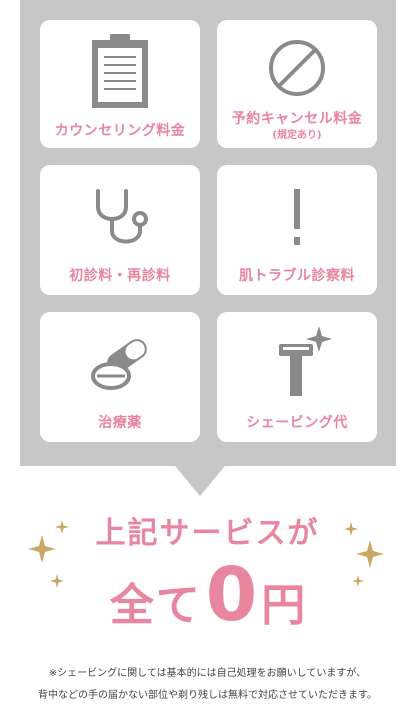 The image size is (415, 712). Describe the element at coordinates (297, 362) in the screenshot. I see `razor-icon` at that location.